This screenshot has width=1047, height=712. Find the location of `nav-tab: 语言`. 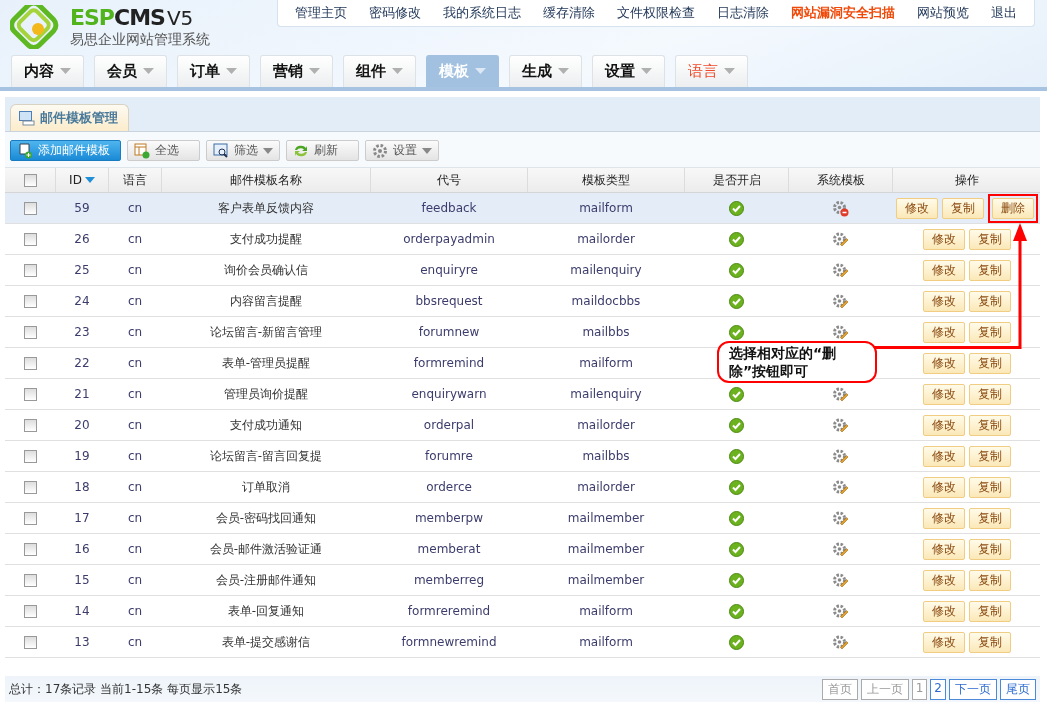

nav-tab: 语言 is located at coordinates (711, 71).